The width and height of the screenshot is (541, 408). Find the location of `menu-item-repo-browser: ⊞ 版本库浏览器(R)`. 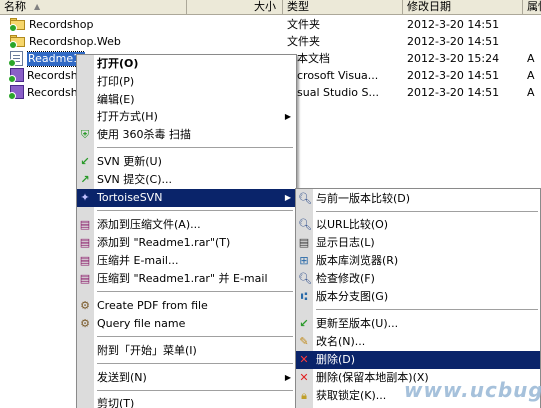

menu-item-repo-browser: ⊞ 版本库浏览器(R) is located at coordinates (418, 261).